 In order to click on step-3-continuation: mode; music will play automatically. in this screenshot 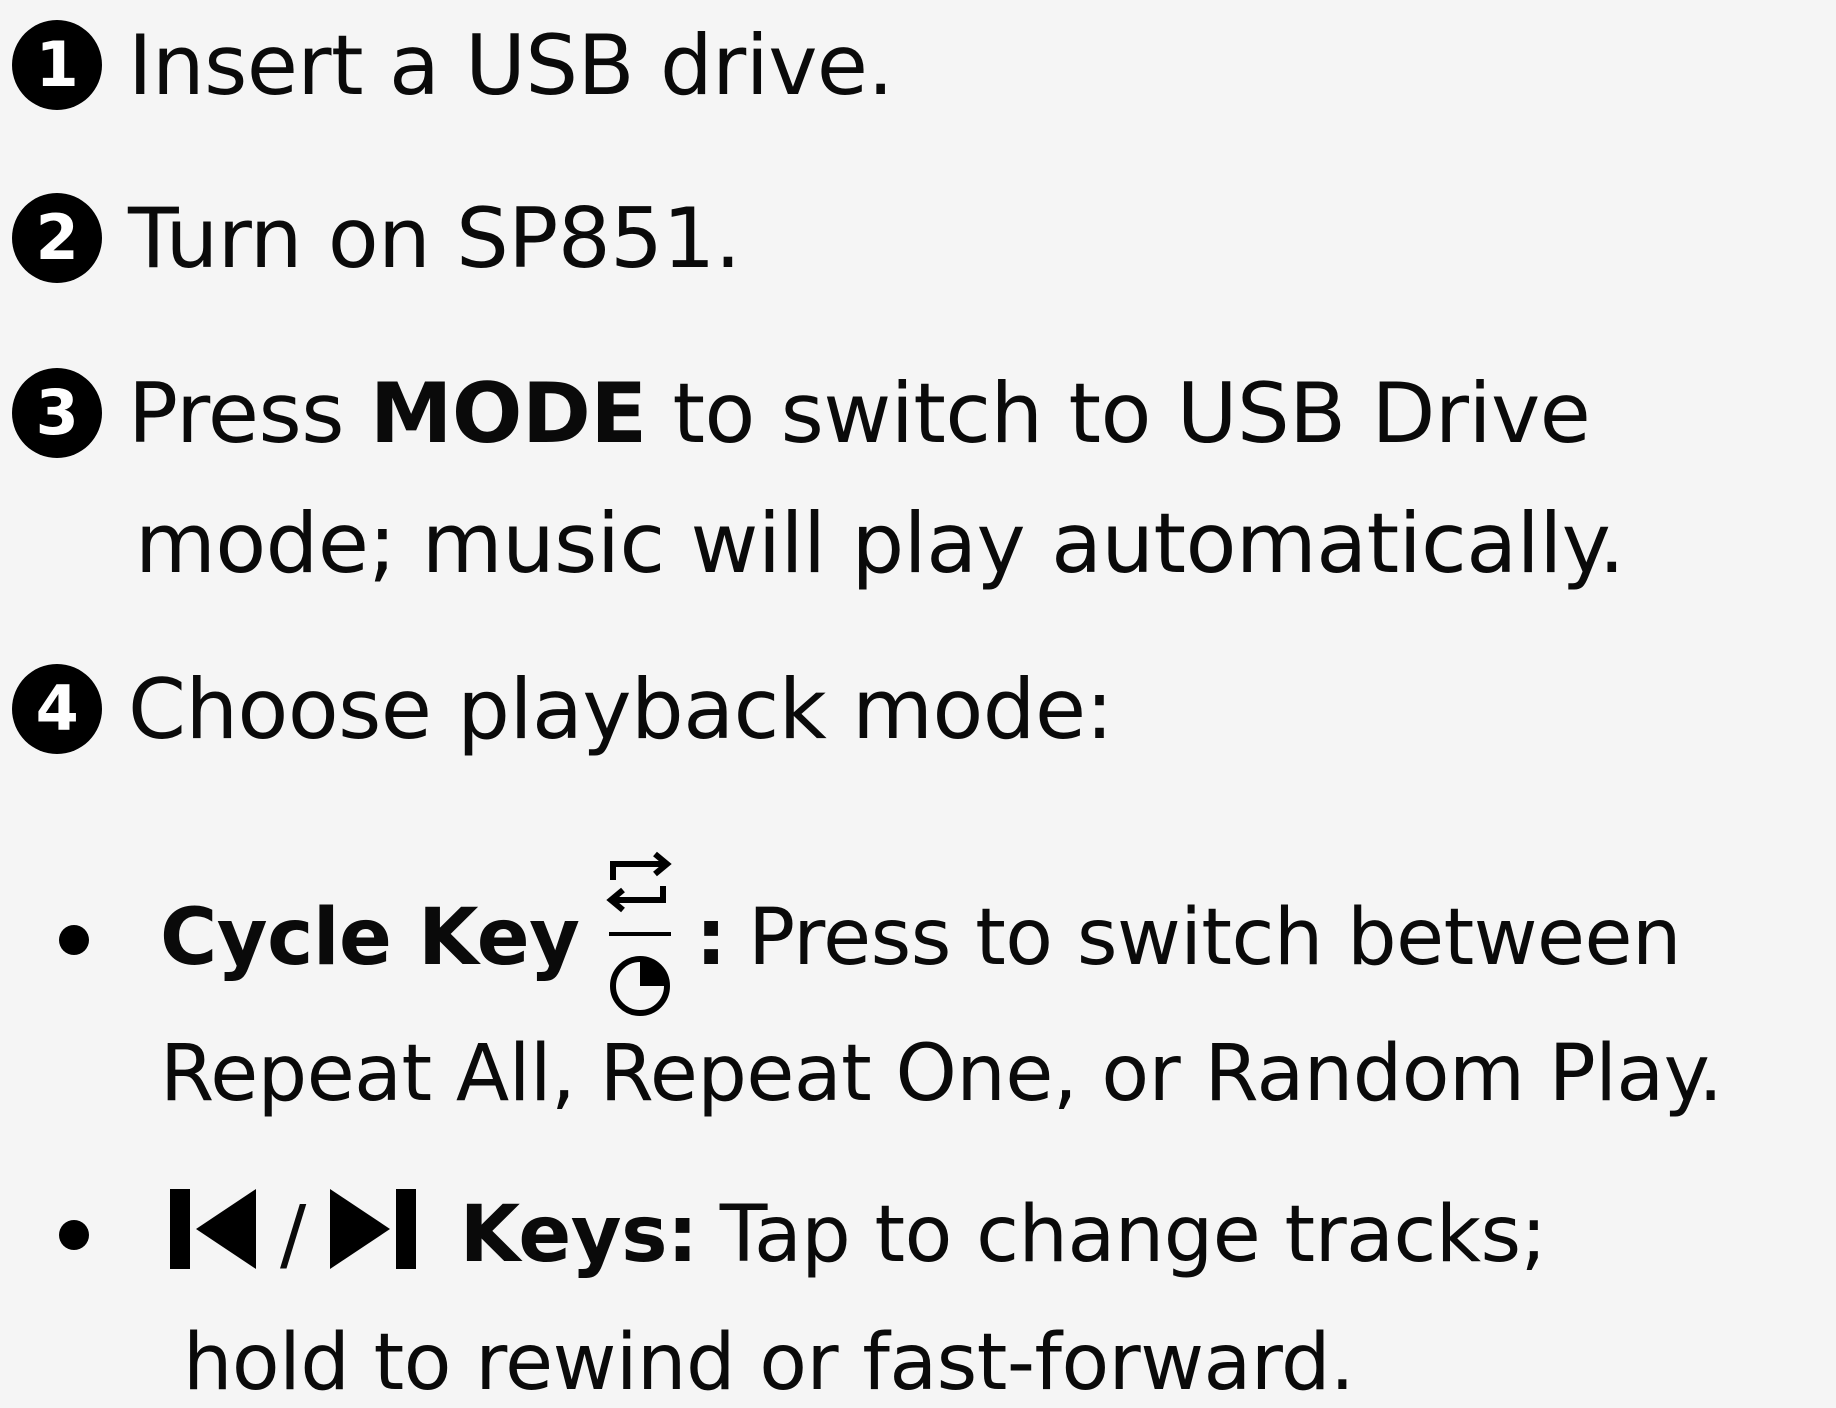, I will do `click(880, 543)`.